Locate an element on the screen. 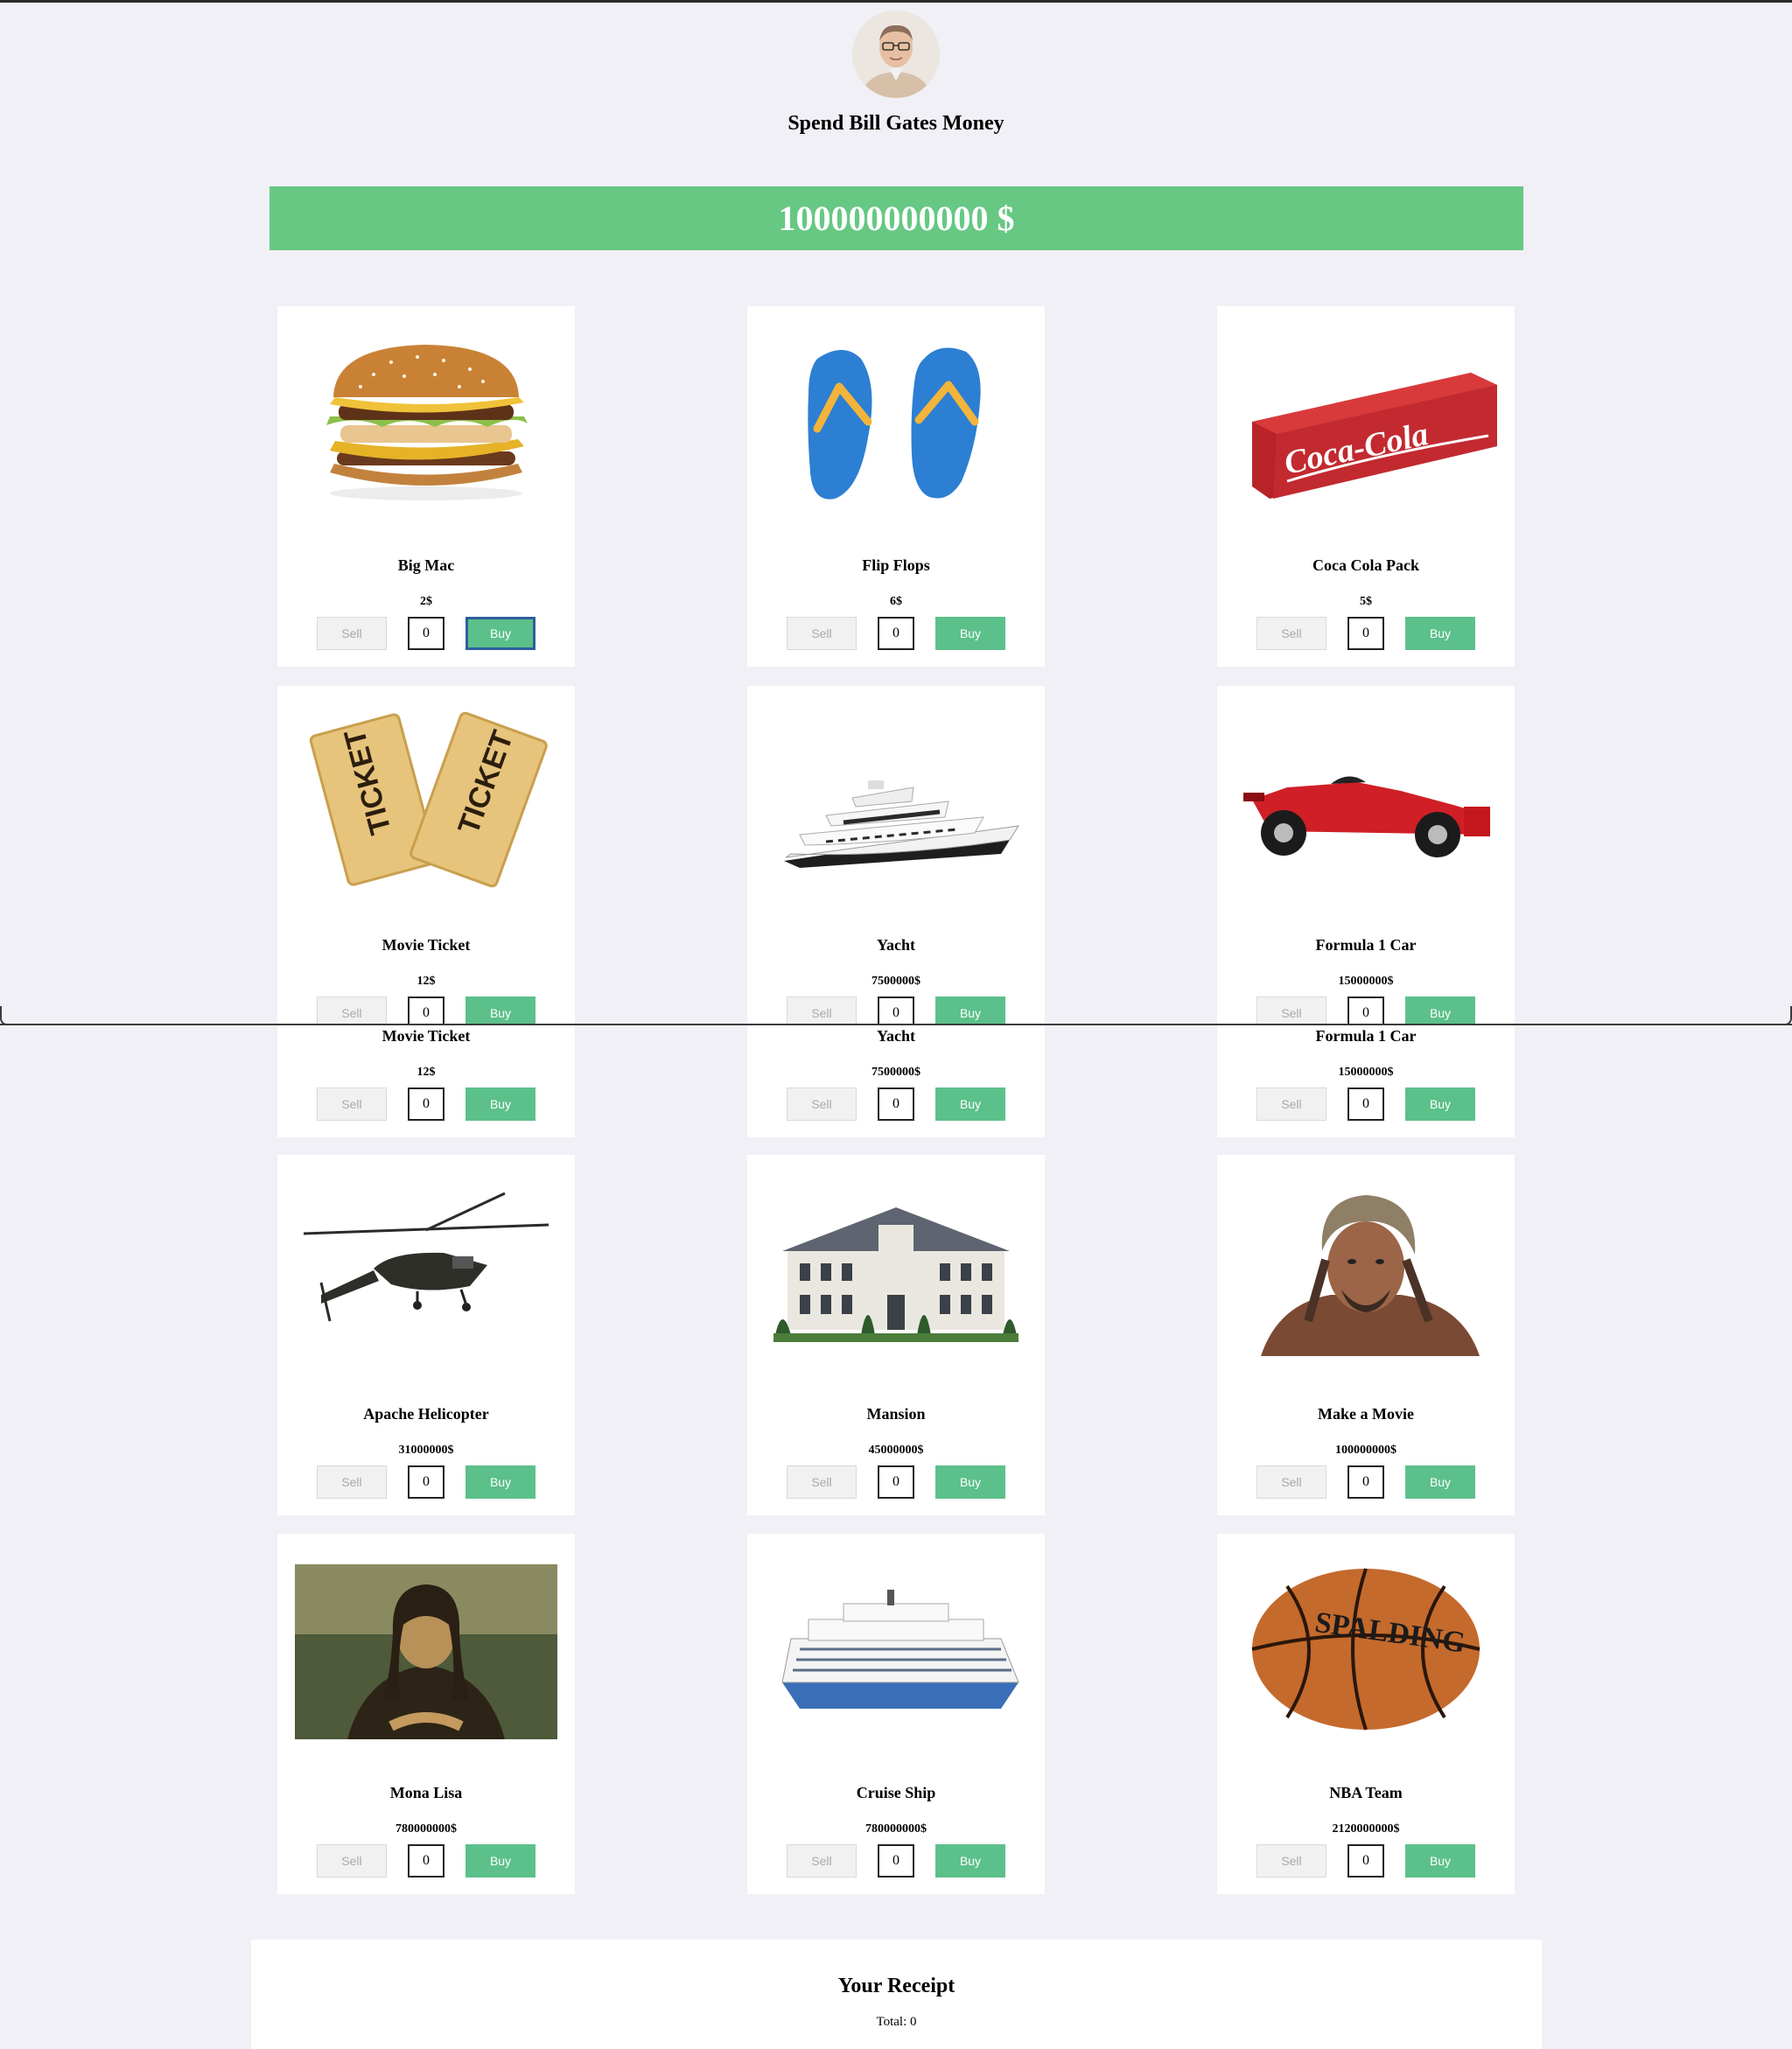 Image resolution: width=1792 pixels, height=2049 pixels. cruise-ship-image is located at coordinates (896, 1648).